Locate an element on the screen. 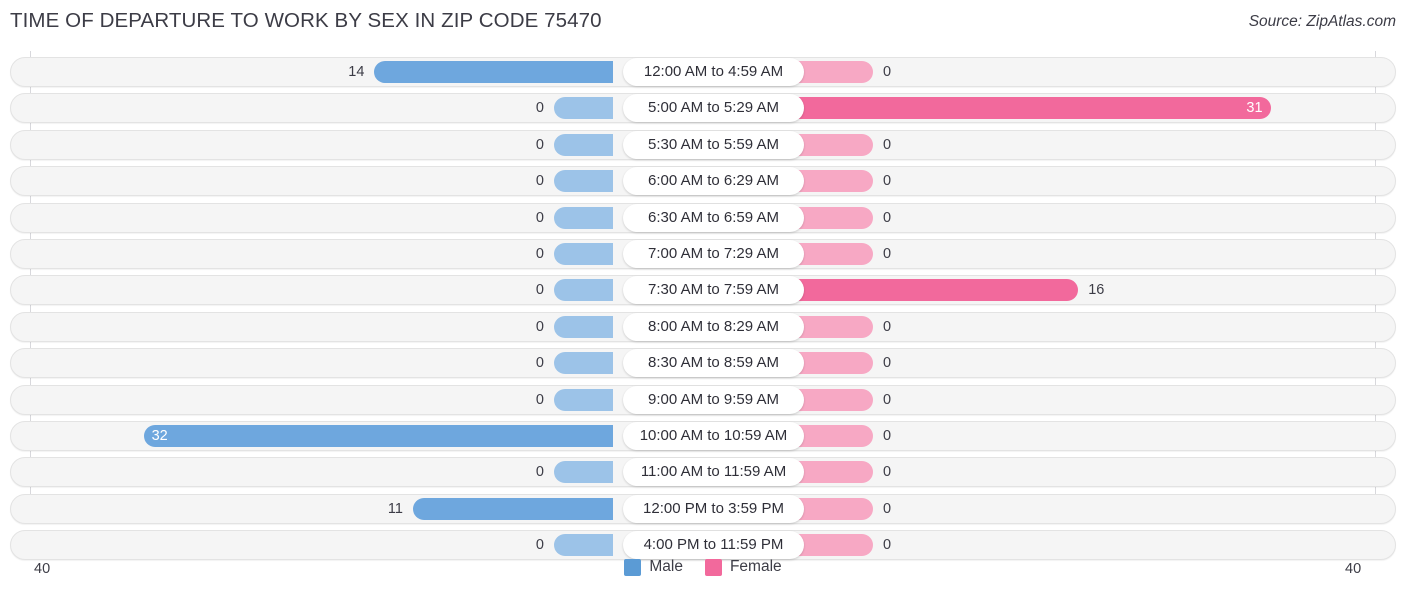 The width and height of the screenshot is (1406, 595). category-label: 7:00 AM to 7:29 AM is located at coordinates (713, 254).